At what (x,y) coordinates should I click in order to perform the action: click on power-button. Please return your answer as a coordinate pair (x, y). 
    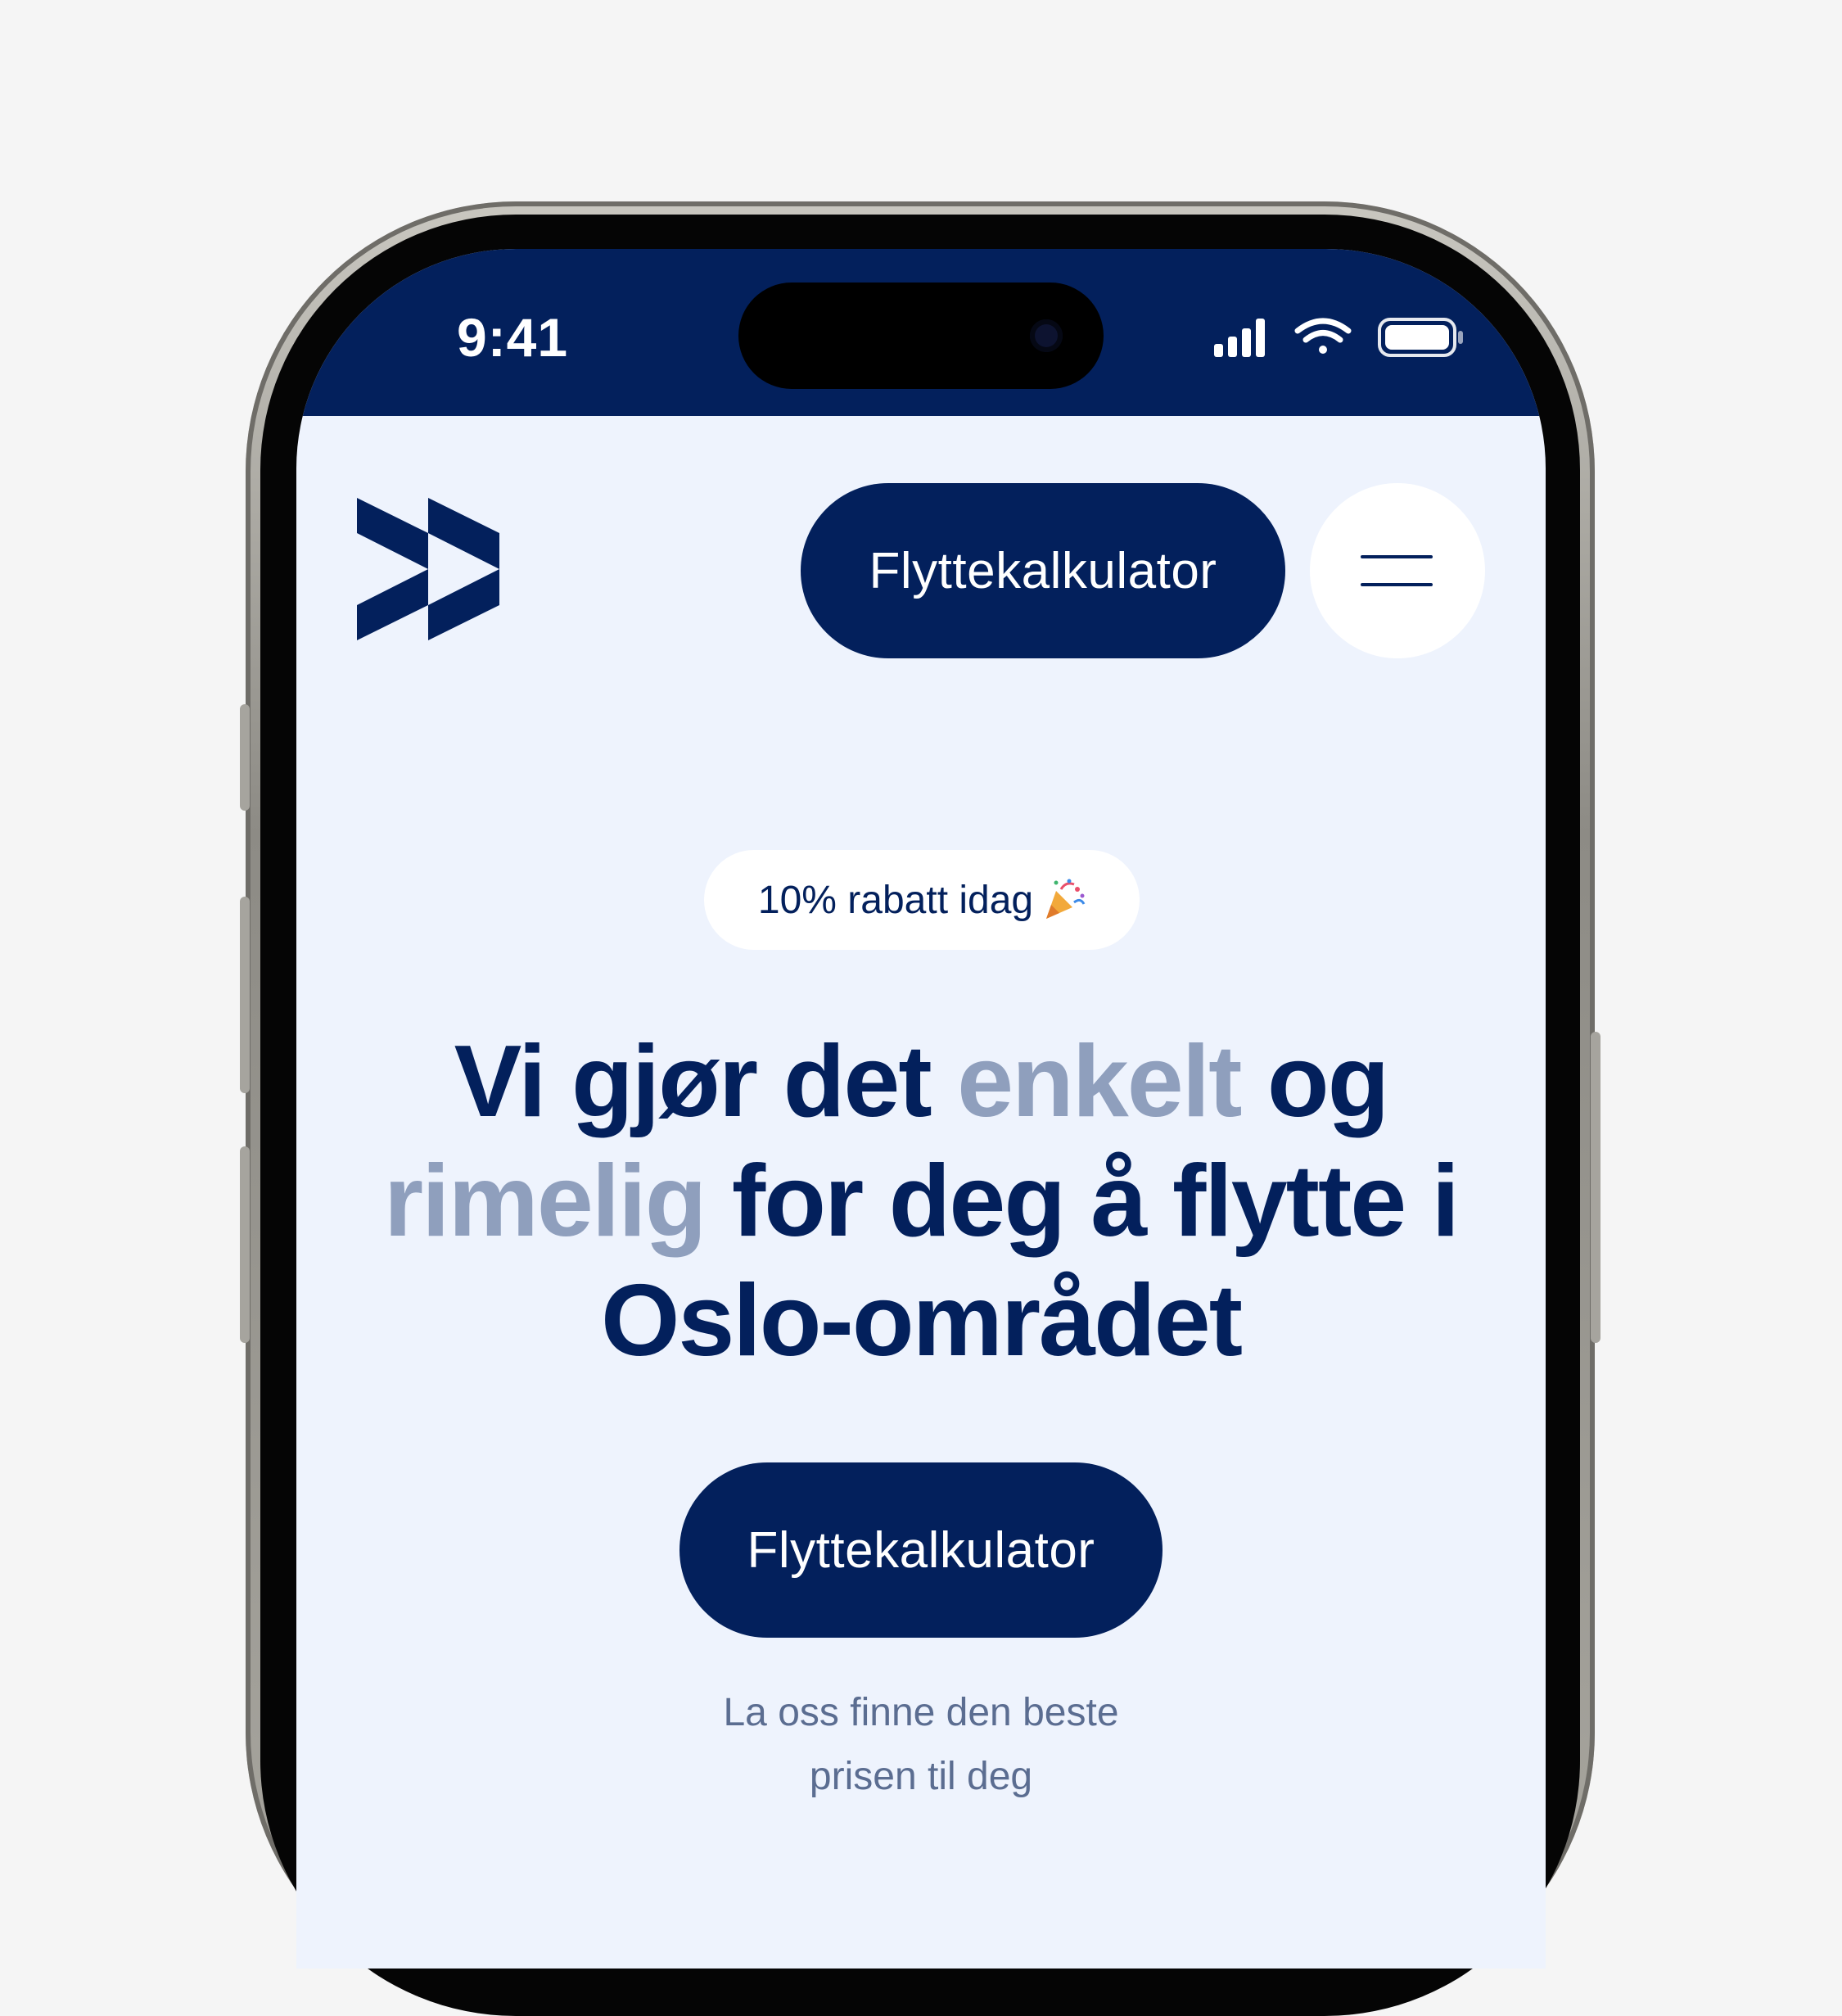
    Looking at the image, I should click on (1595, 1187).